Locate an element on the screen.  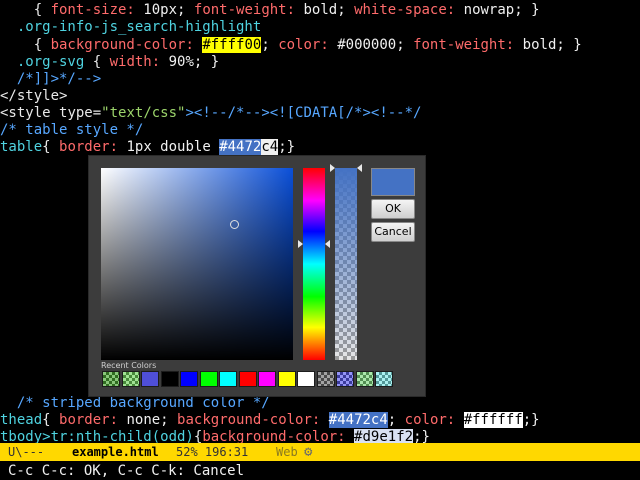
color-swatch-text: #ffff00 is located at coordinates (232, 45).